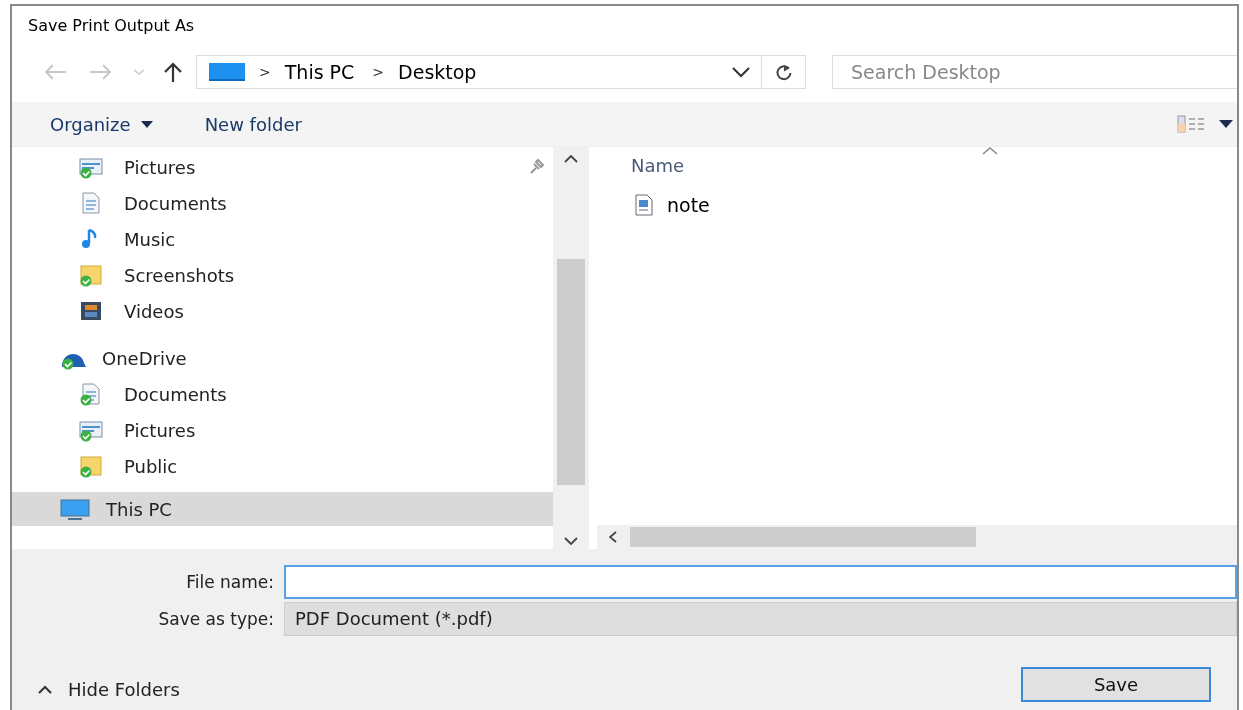 This screenshot has width=1243, height=710. I want to click on nav-item: Screenshots, so click(282, 275).